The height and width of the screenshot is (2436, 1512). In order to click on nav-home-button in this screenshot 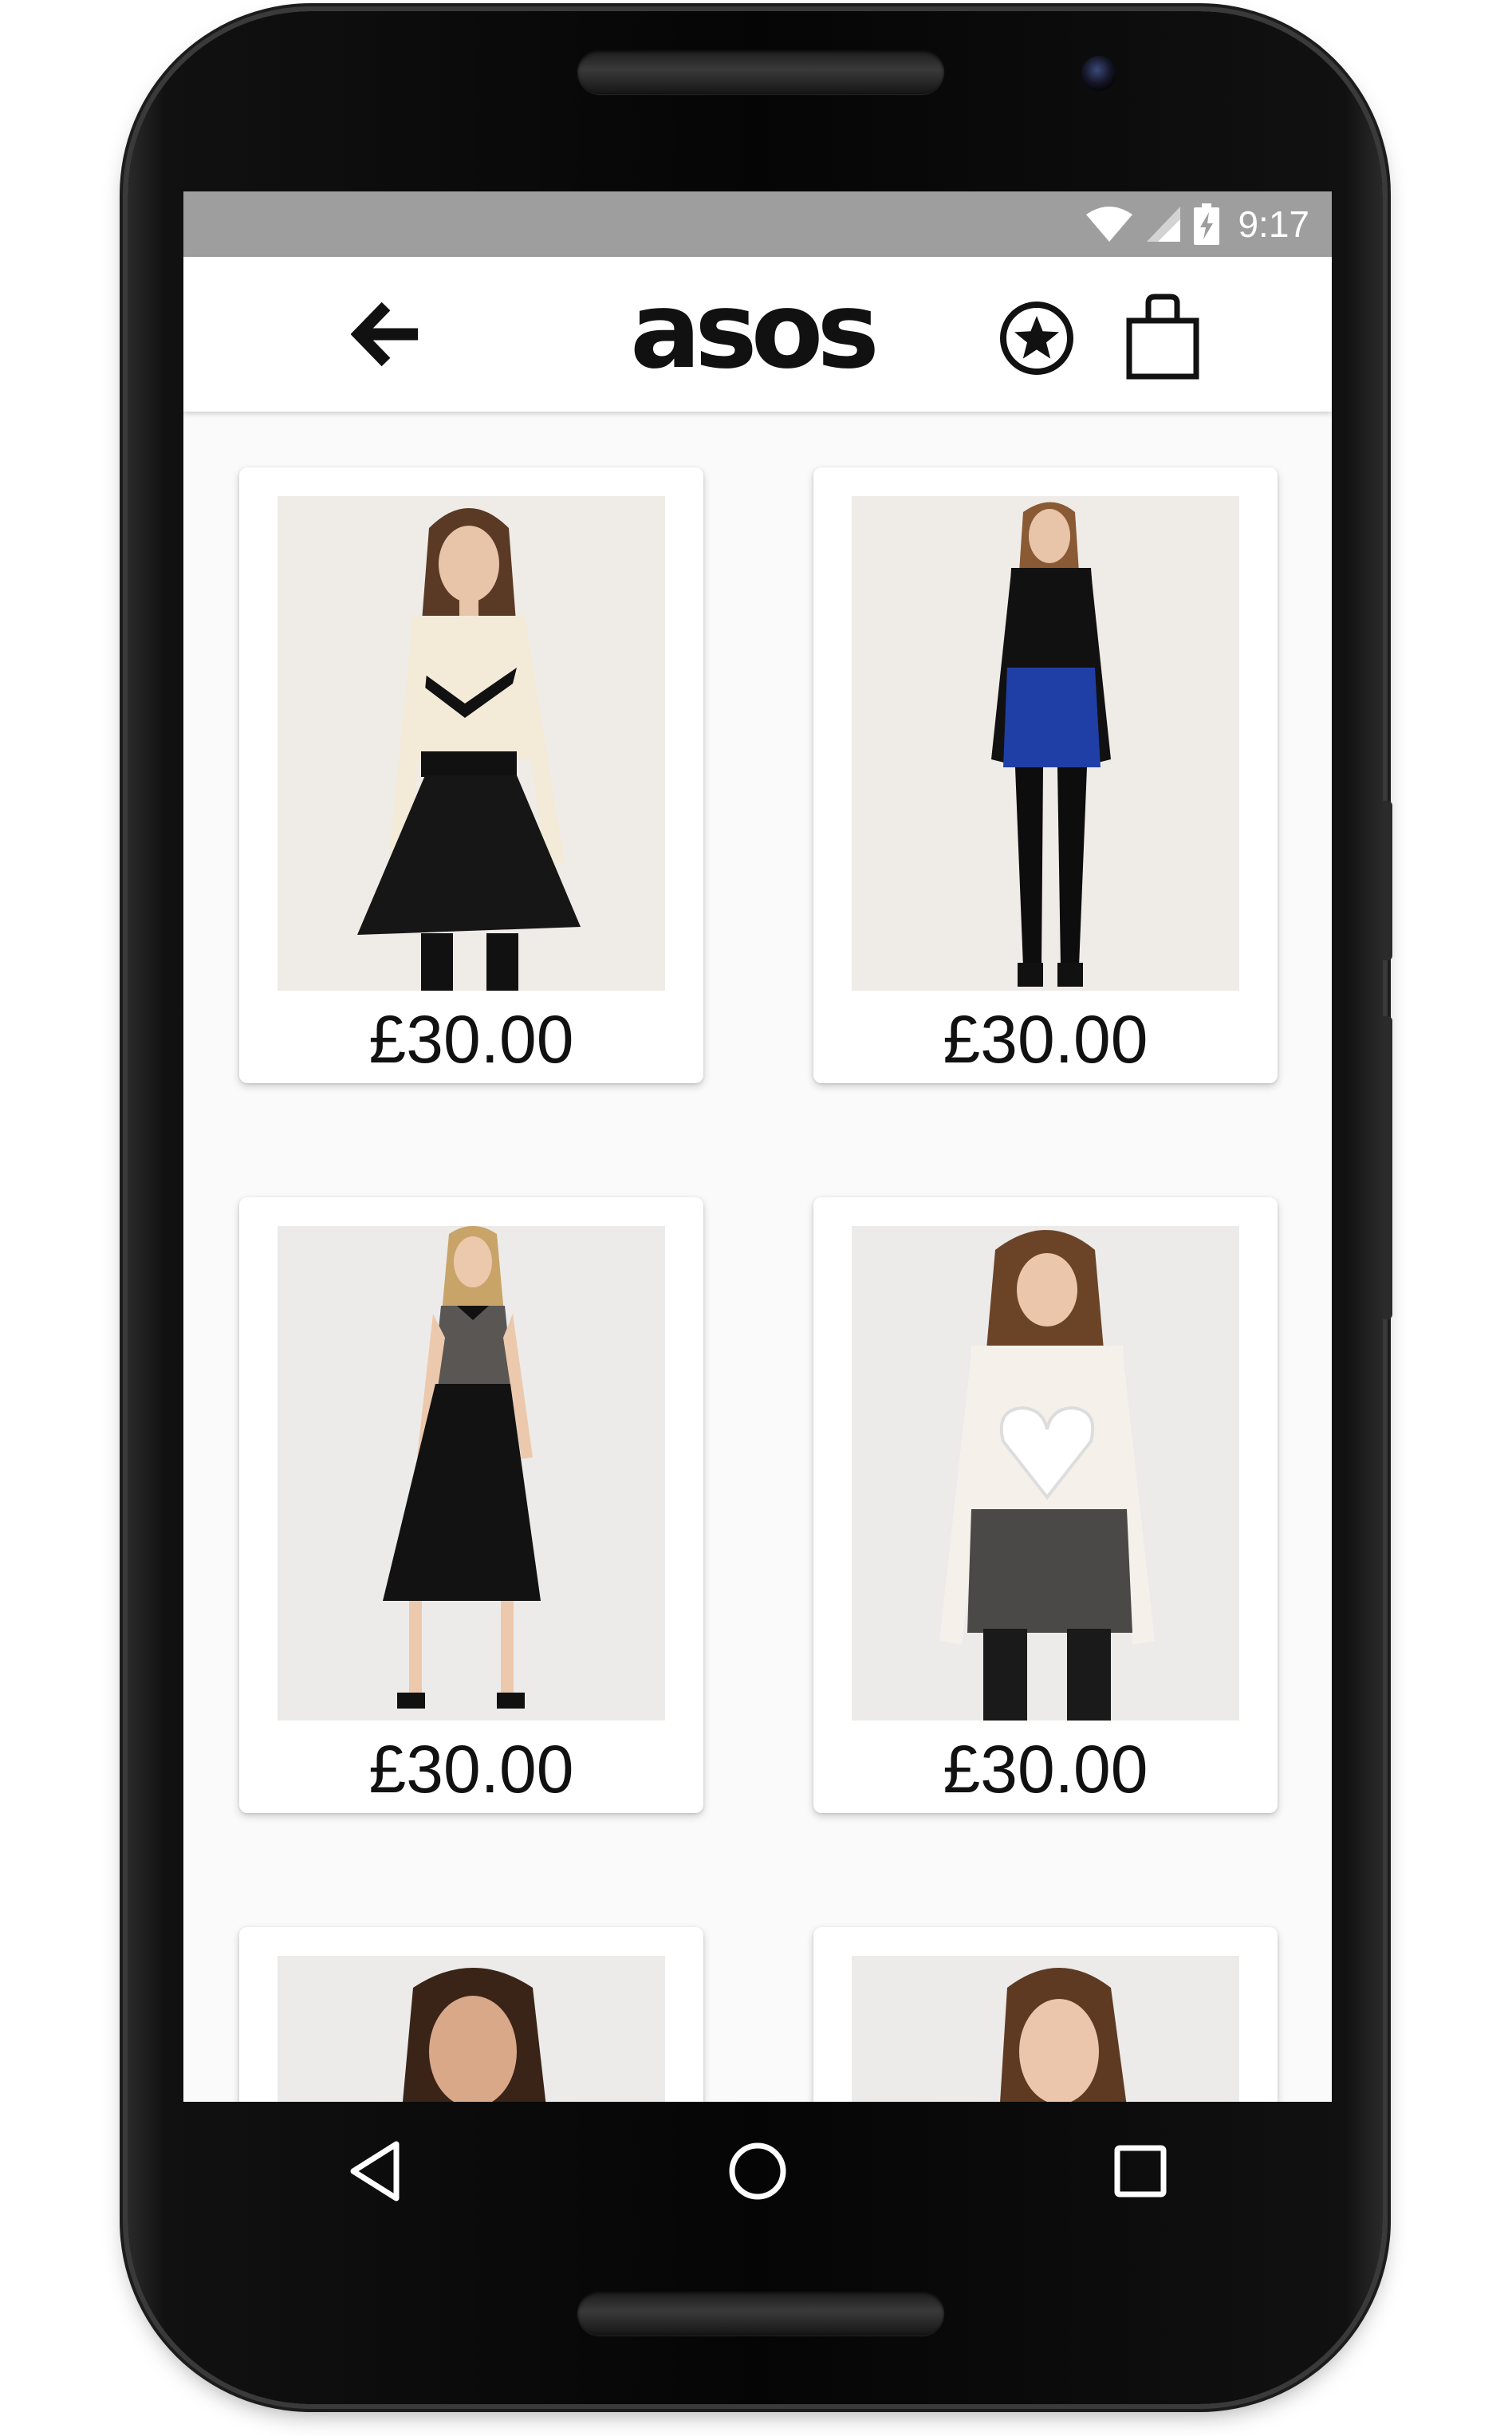, I will do `click(757, 2171)`.